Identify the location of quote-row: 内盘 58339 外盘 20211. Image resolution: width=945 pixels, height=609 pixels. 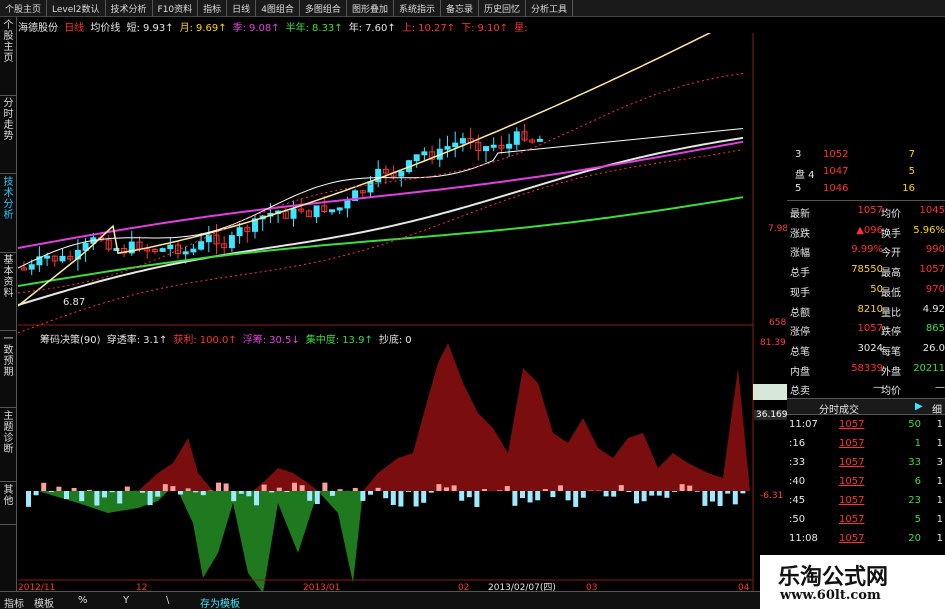
(866, 369).